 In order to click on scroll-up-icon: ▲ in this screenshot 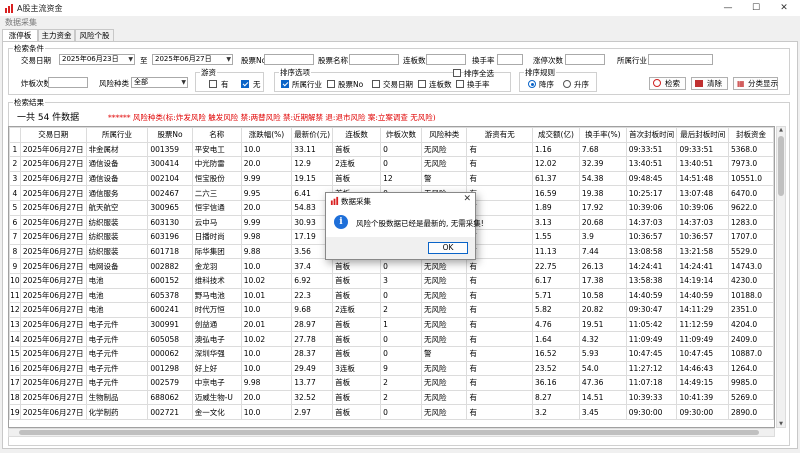, I will do `click(781, 130)`.